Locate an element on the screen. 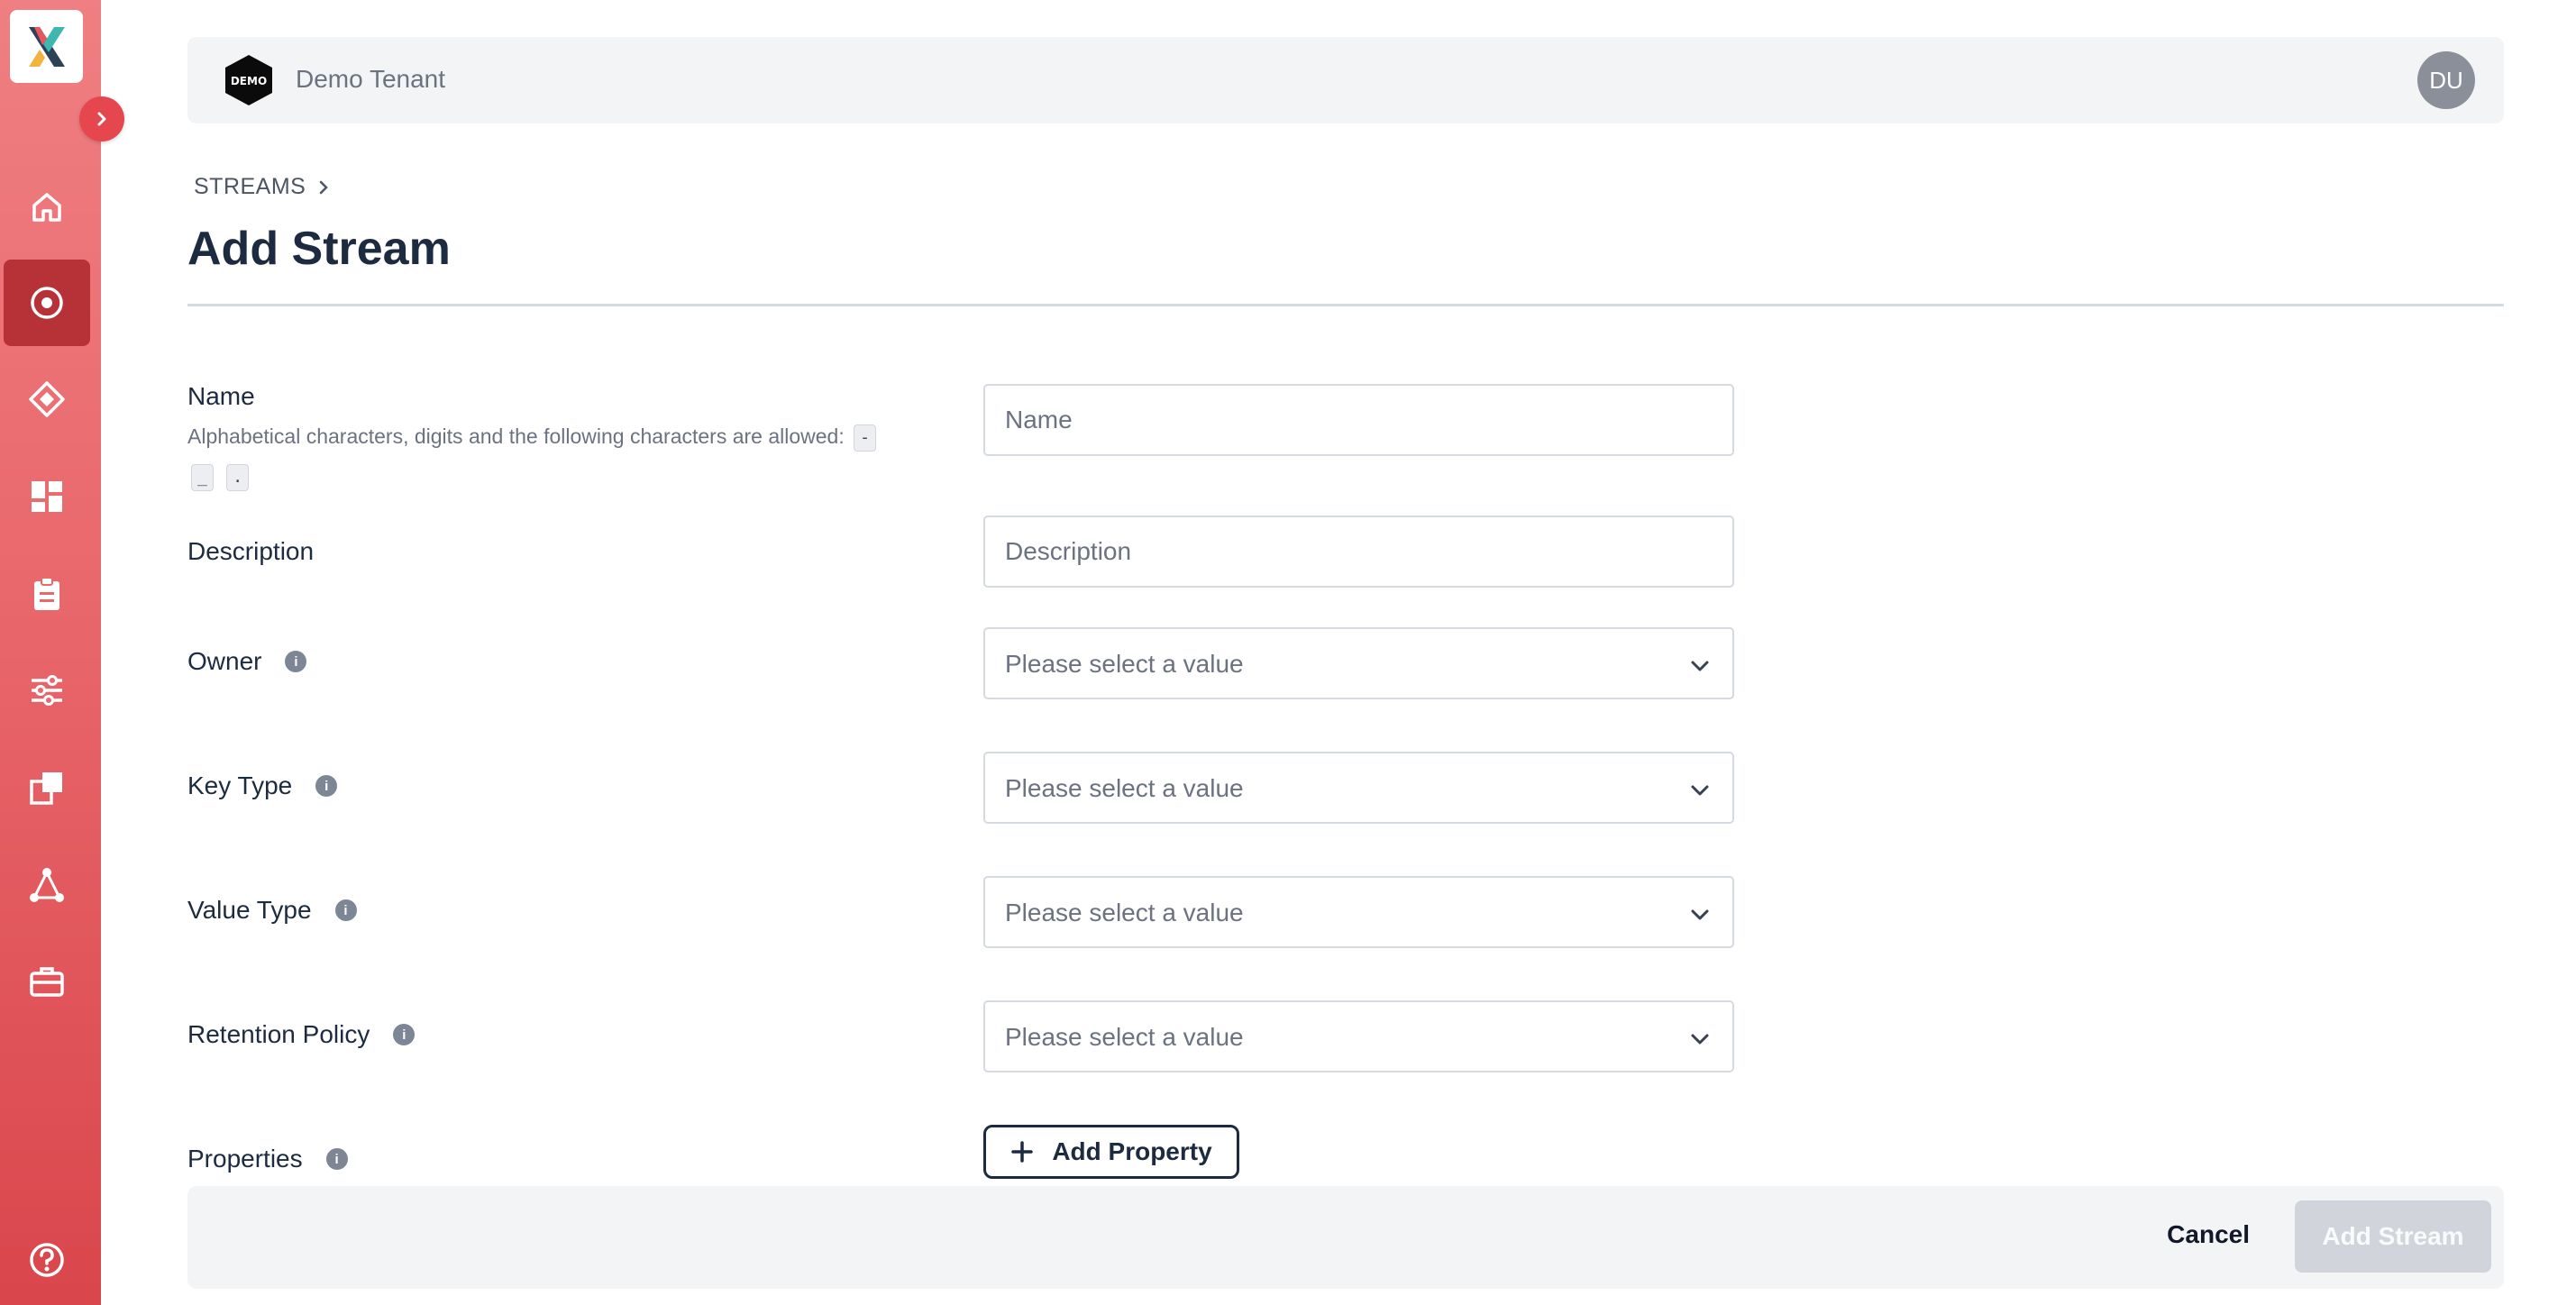 Image resolution: width=2576 pixels, height=1305 pixels. name-label-text: Name is located at coordinates (221, 396).